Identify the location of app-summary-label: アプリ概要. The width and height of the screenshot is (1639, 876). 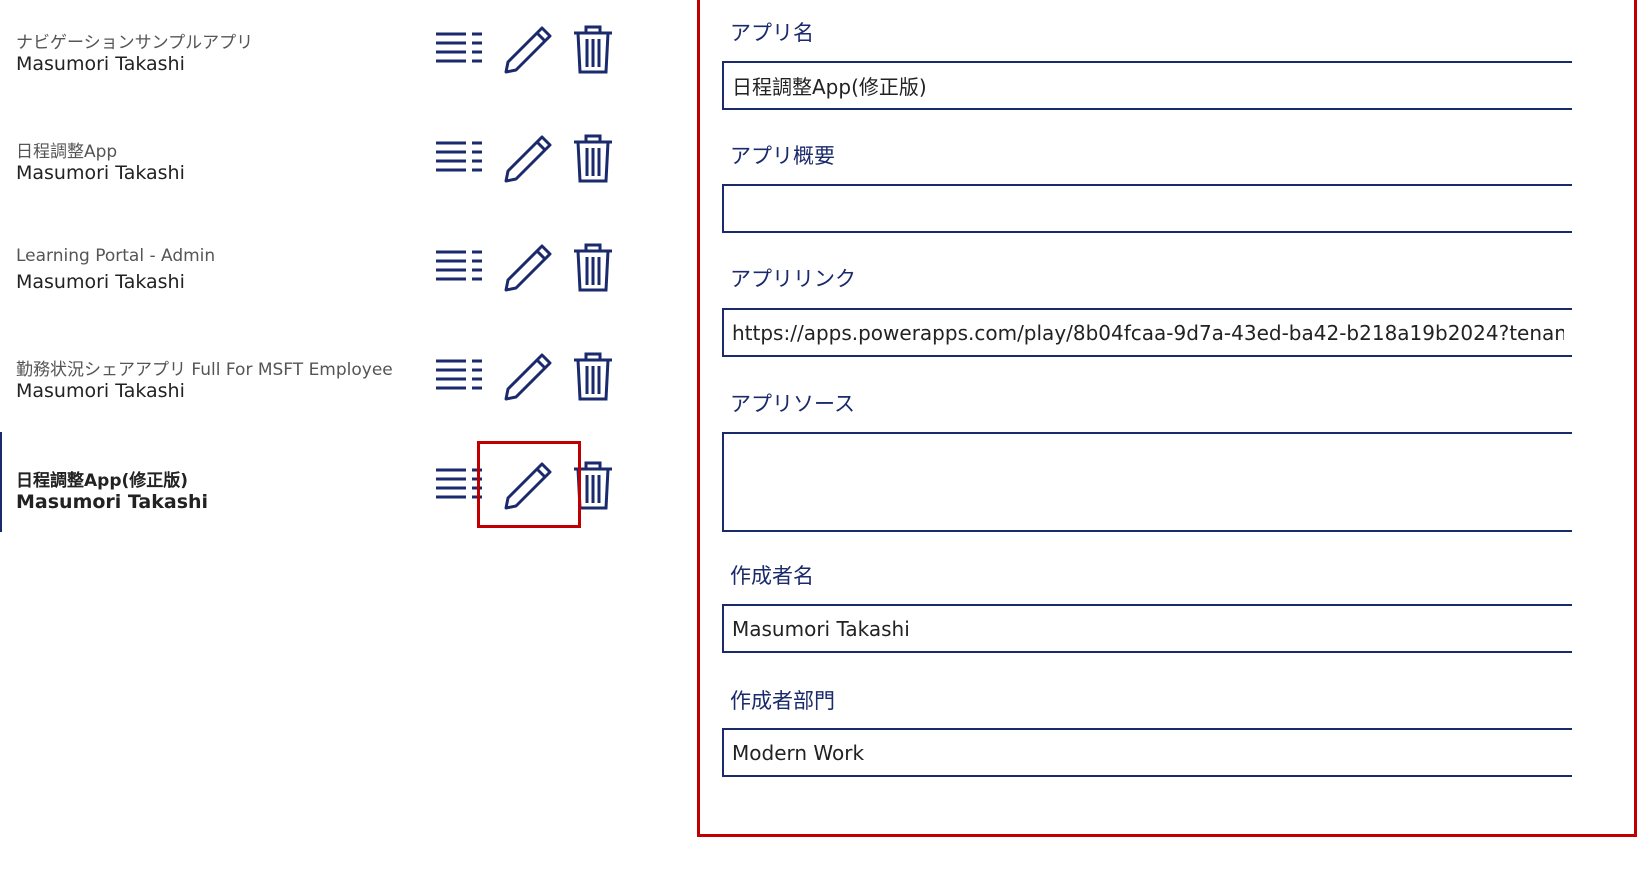
(782, 156).